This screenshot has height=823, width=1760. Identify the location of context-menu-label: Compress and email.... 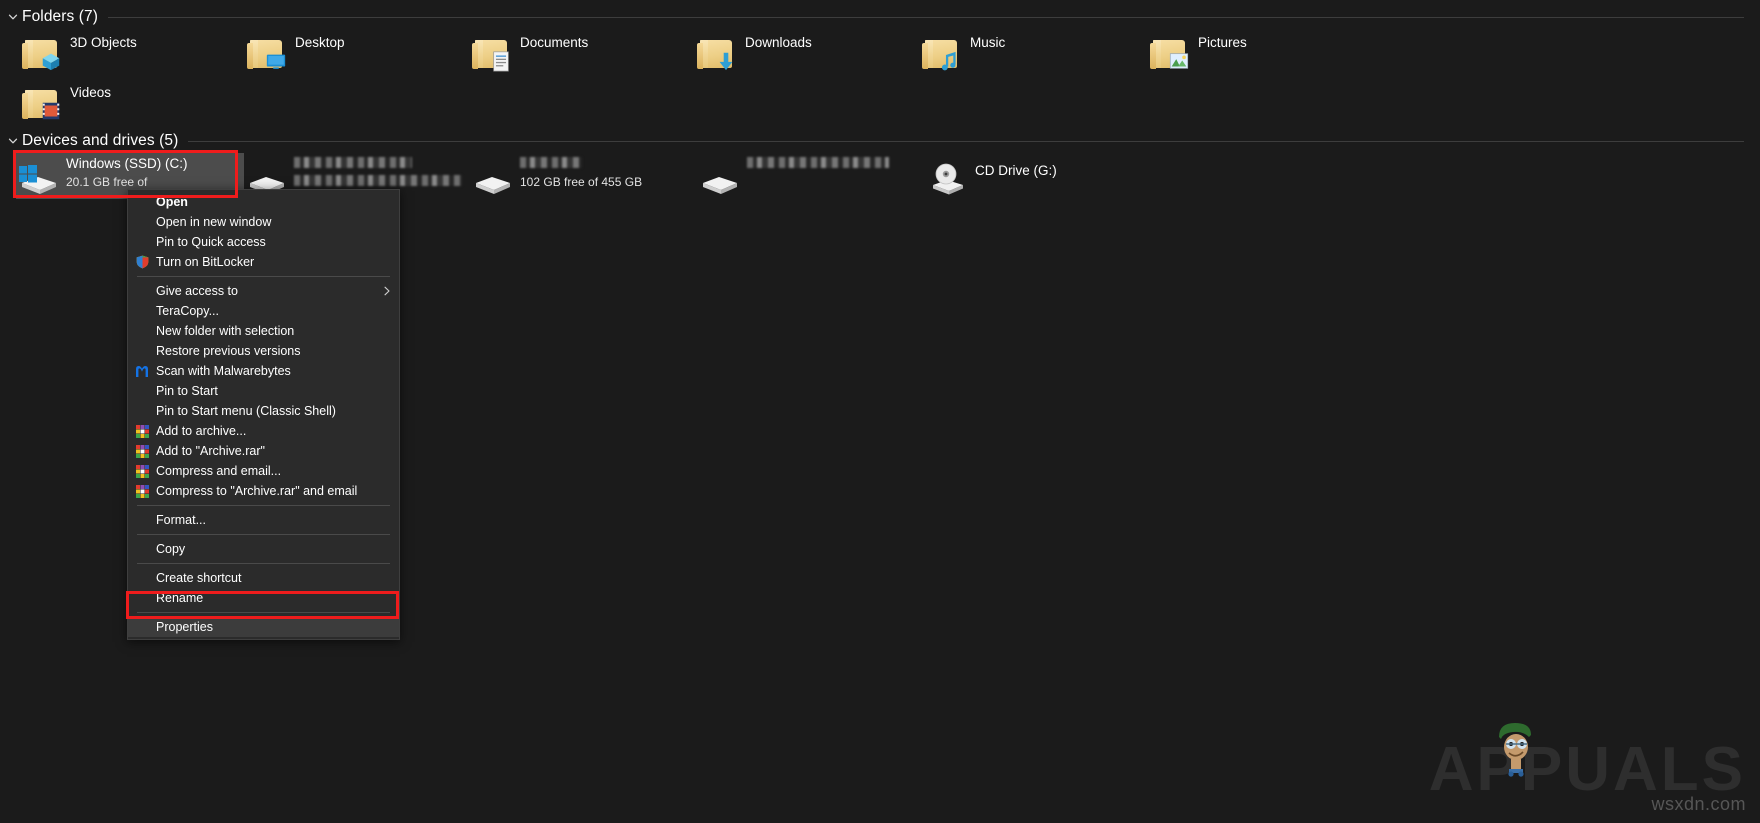
(219, 470).